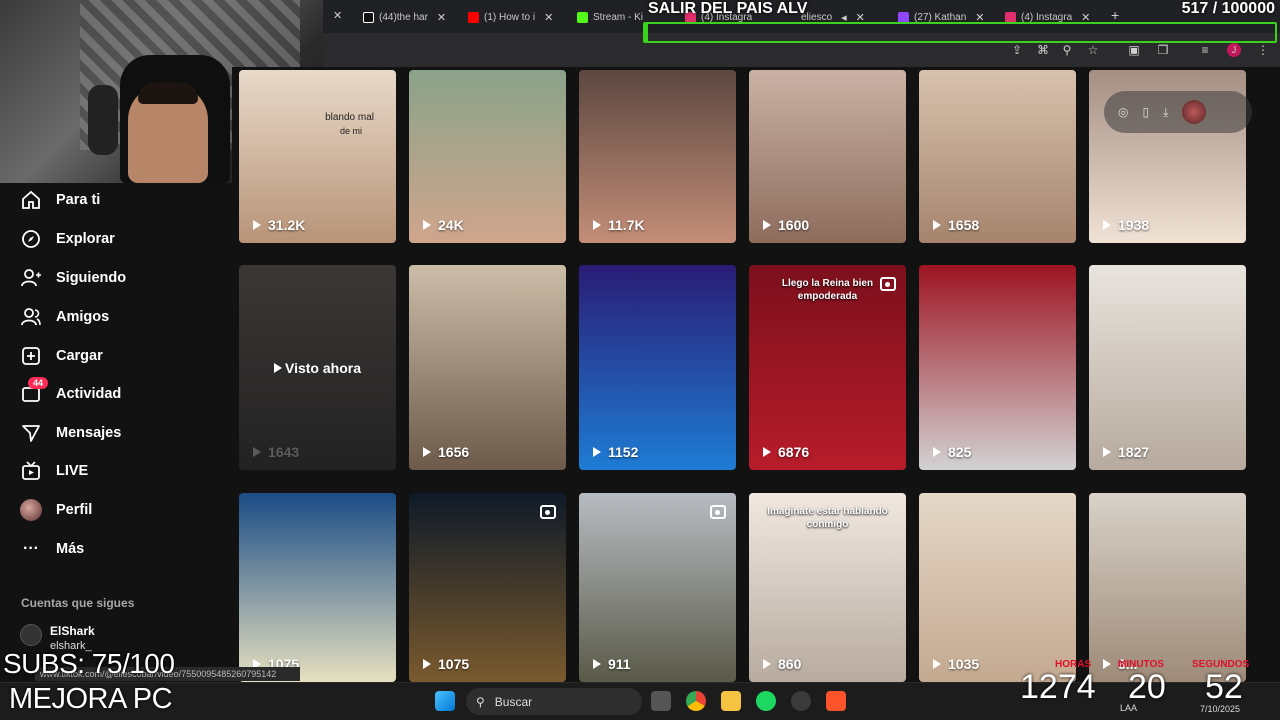 This screenshot has width=1280, height=720. I want to click on chrome-icon, so click(696, 701).